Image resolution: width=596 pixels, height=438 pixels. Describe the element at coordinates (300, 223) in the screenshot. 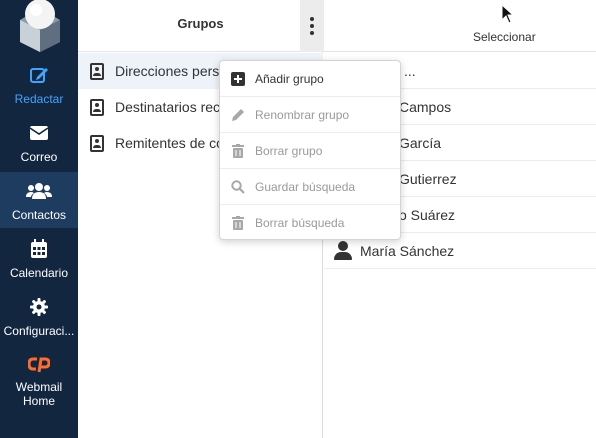

I see `menu-delete-search-label: Borrar búsqueda` at that location.